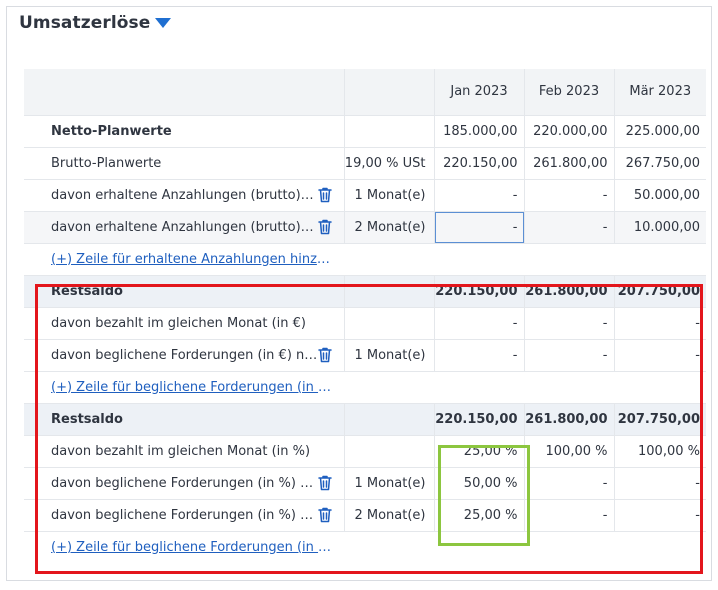 The width and height of the screenshot is (718, 590). I want to click on value-cell: 225.000,00, so click(660, 130).